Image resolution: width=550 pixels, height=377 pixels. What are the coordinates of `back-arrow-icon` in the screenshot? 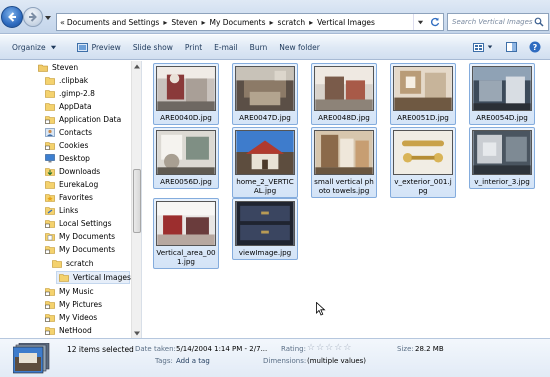 It's located at (12, 17).